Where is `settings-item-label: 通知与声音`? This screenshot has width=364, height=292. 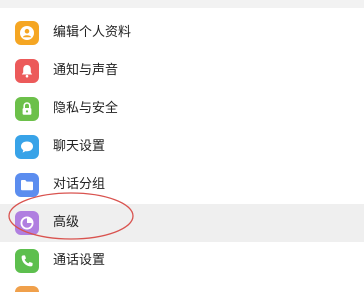 settings-item-label: 通知与声音 is located at coordinates (86, 70).